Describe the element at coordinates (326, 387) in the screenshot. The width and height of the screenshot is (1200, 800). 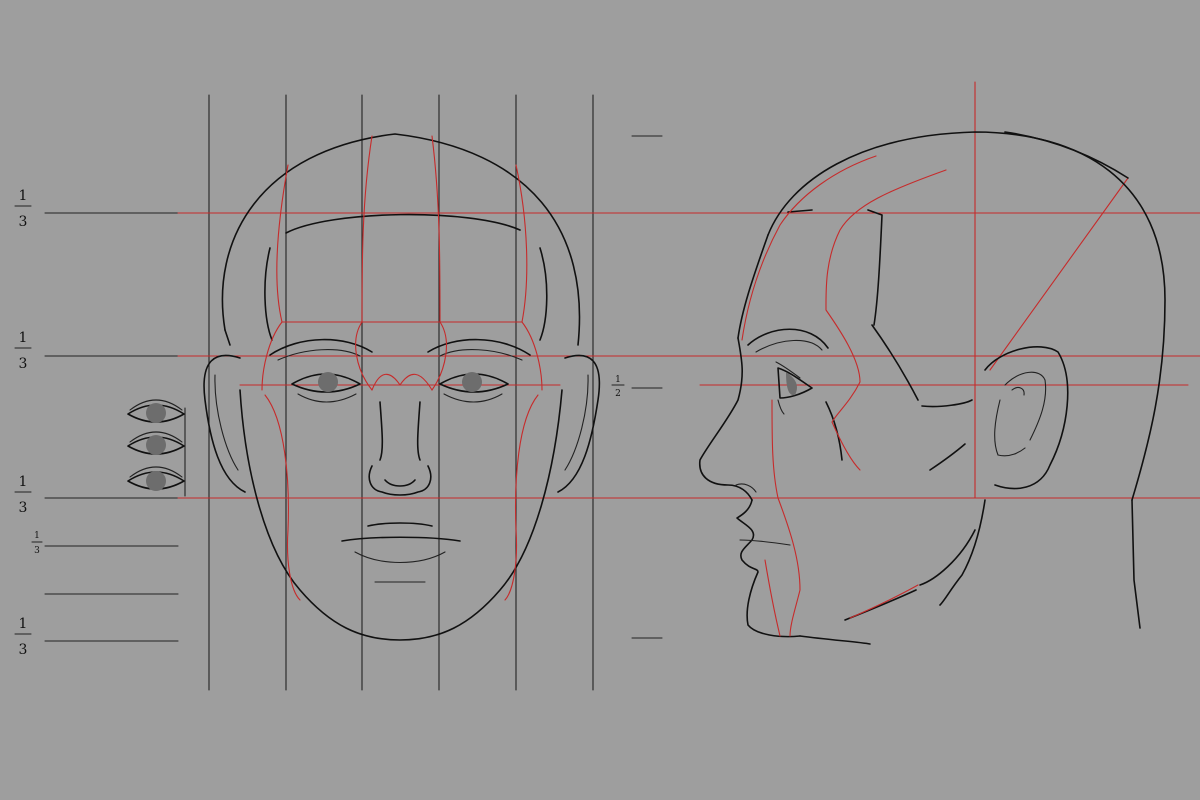
I see `front-left-eye` at that location.